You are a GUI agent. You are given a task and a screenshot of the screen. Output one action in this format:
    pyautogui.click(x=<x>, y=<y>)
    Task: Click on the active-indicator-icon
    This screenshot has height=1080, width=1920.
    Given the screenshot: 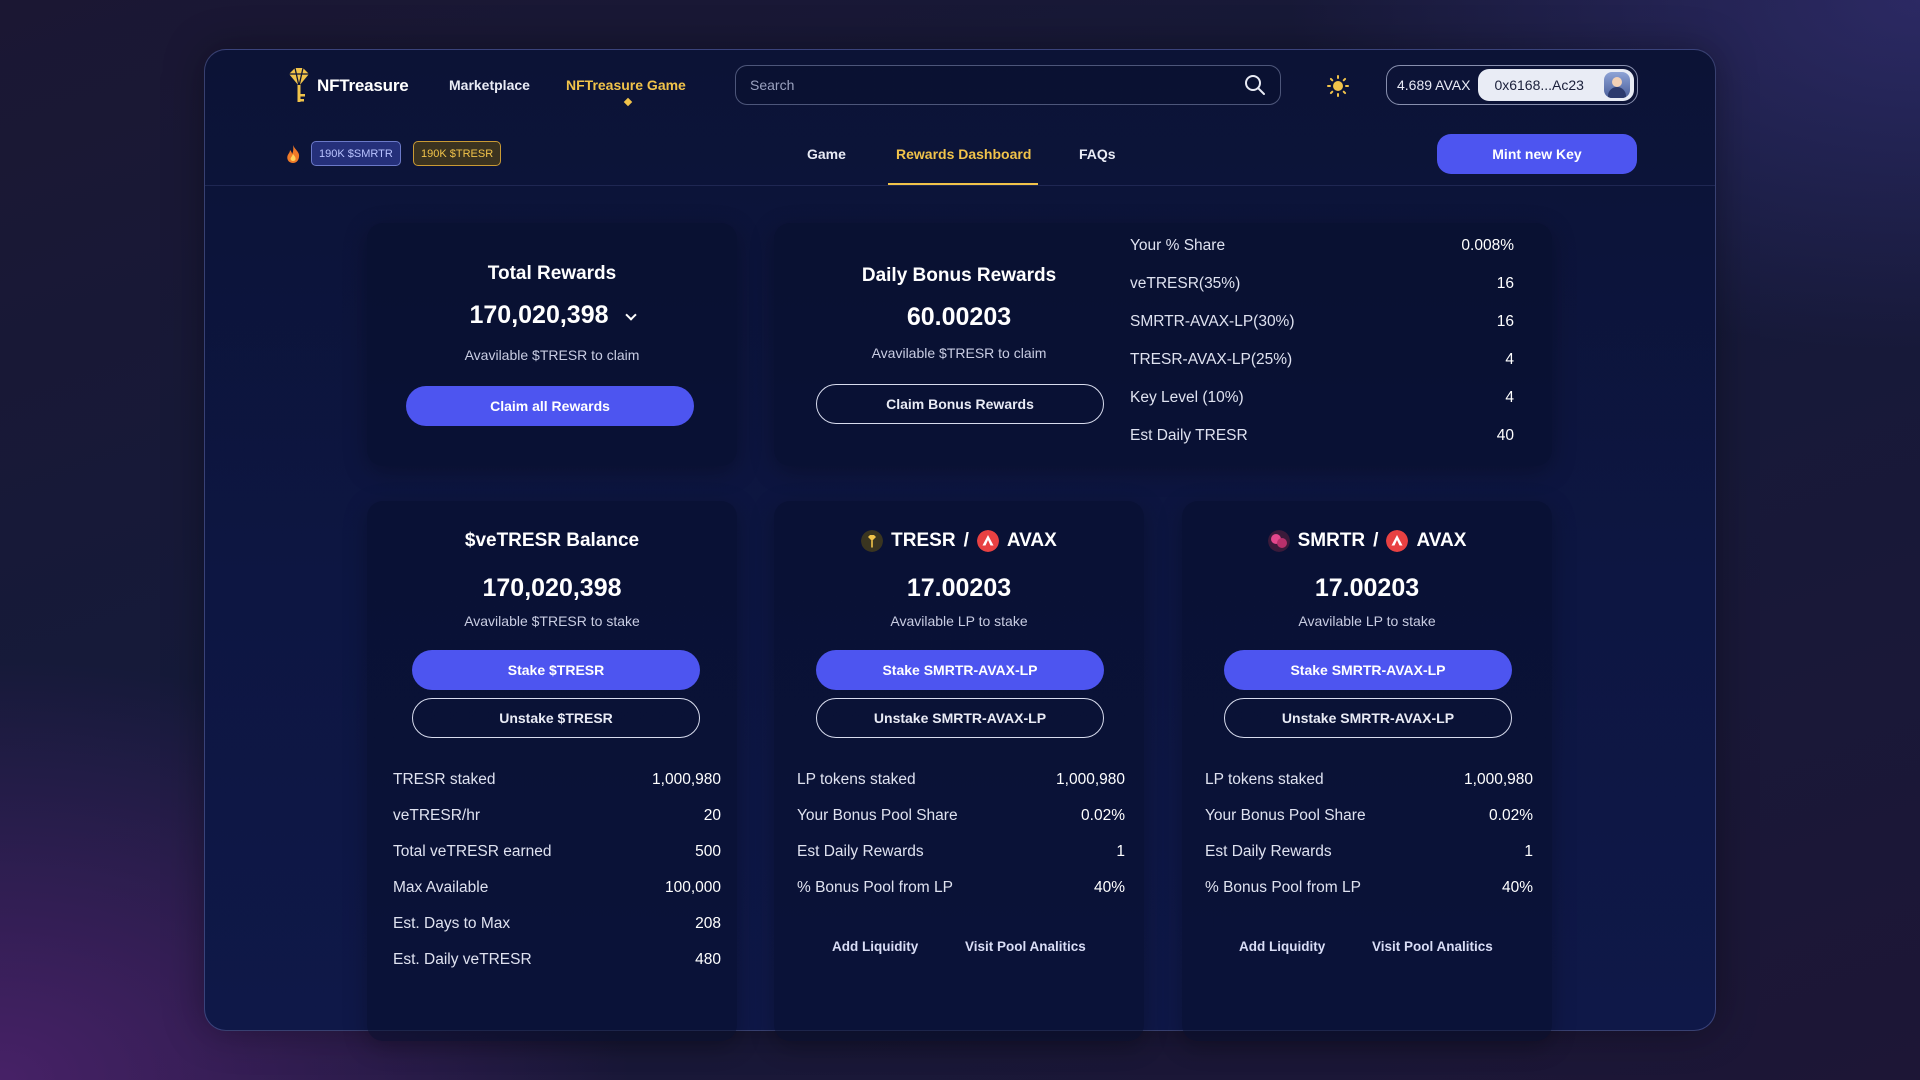 What is the action you would take?
    pyautogui.click(x=628, y=102)
    